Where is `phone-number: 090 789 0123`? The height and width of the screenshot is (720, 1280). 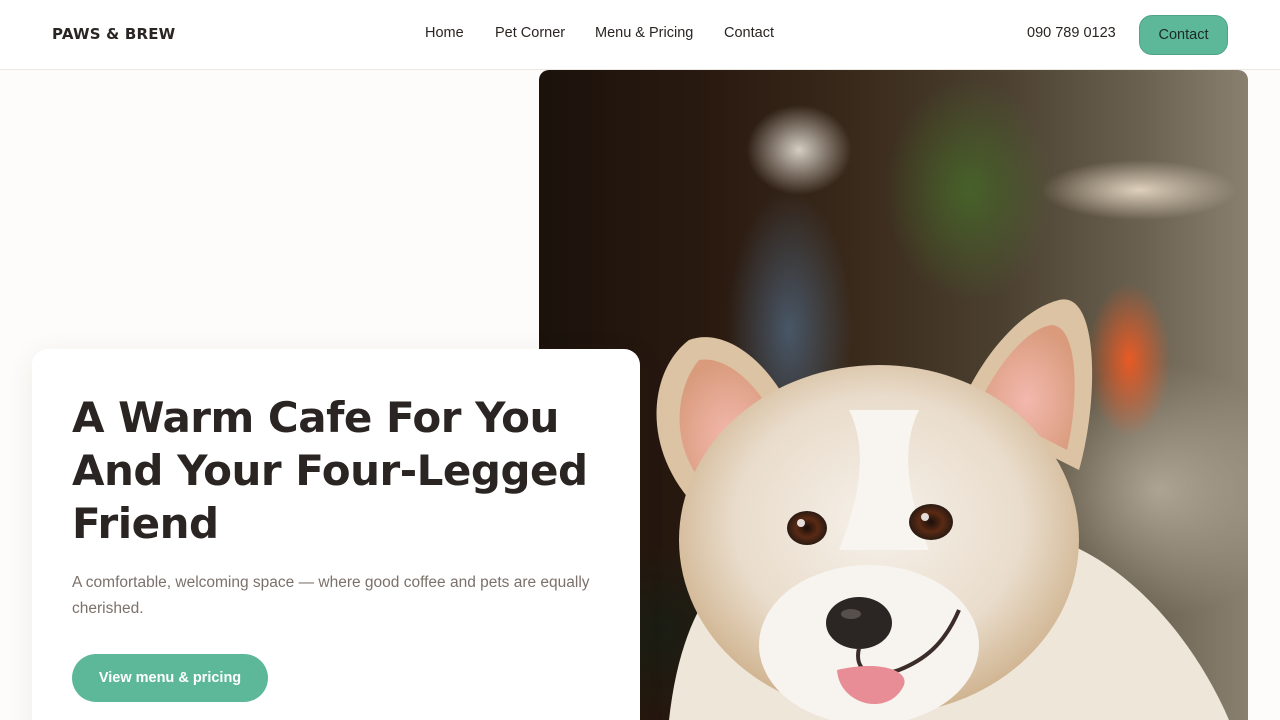 phone-number: 090 789 0123 is located at coordinates (1071, 33).